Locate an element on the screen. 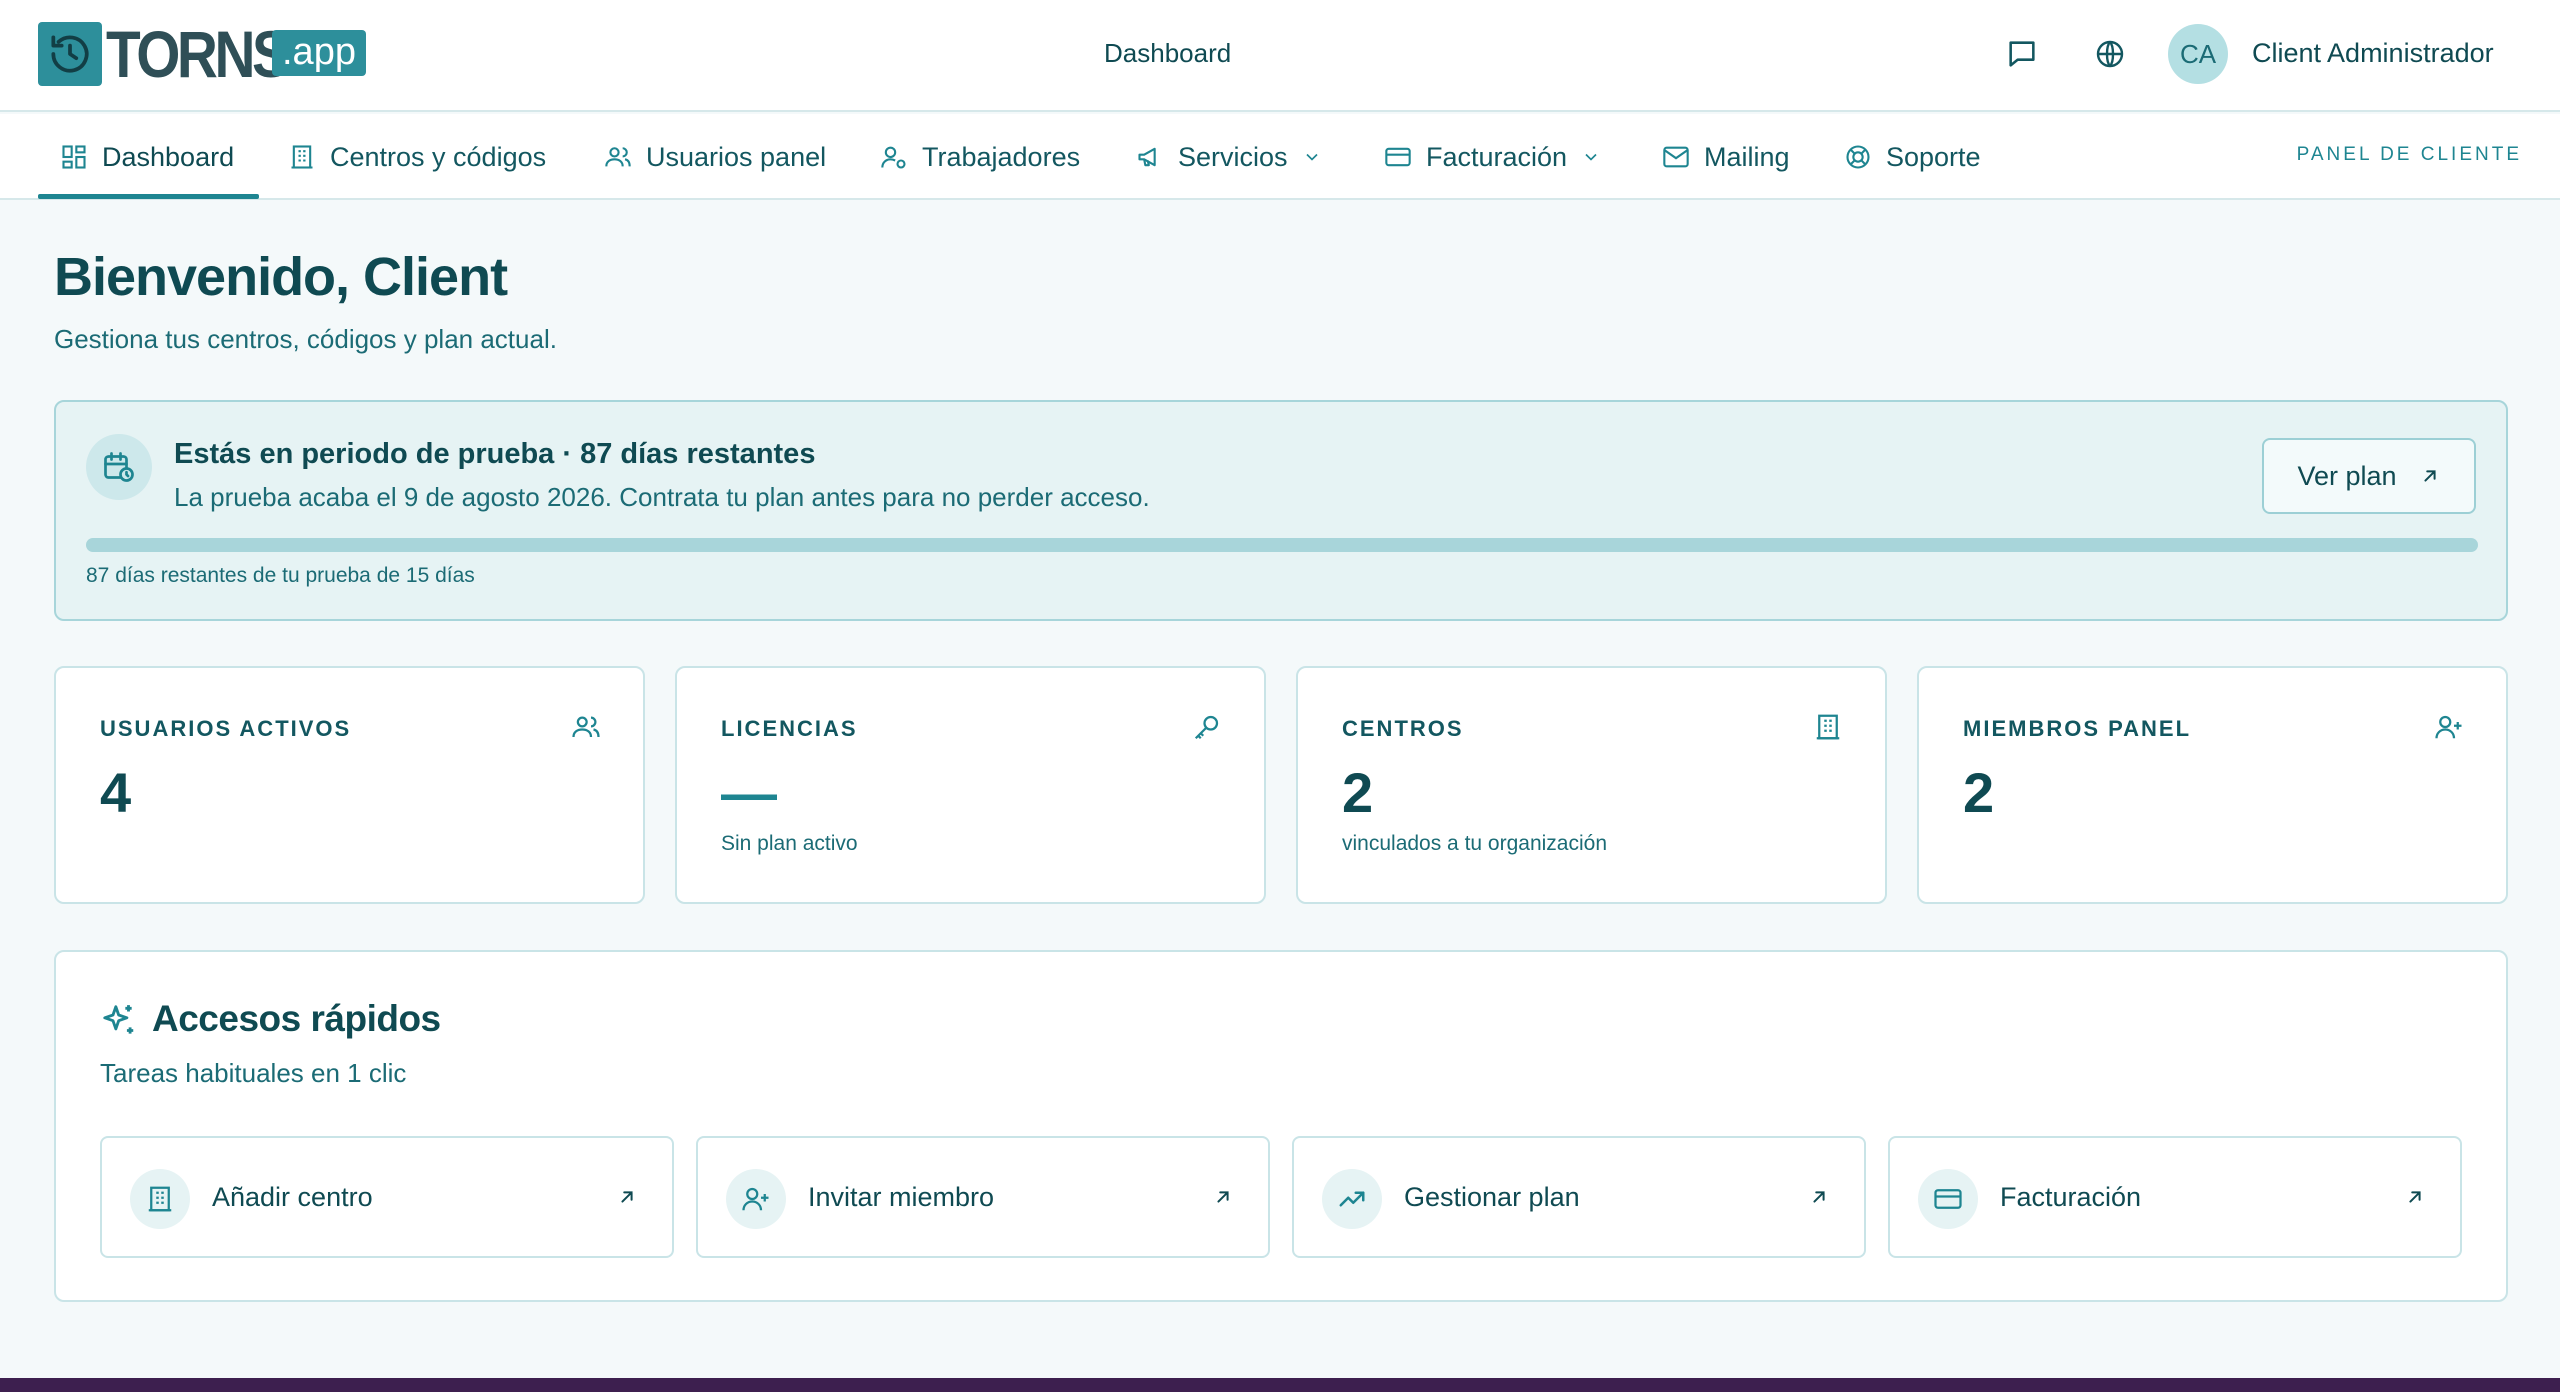 This screenshot has width=2560, height=1392. stat-value: 4 is located at coordinates (116, 792).